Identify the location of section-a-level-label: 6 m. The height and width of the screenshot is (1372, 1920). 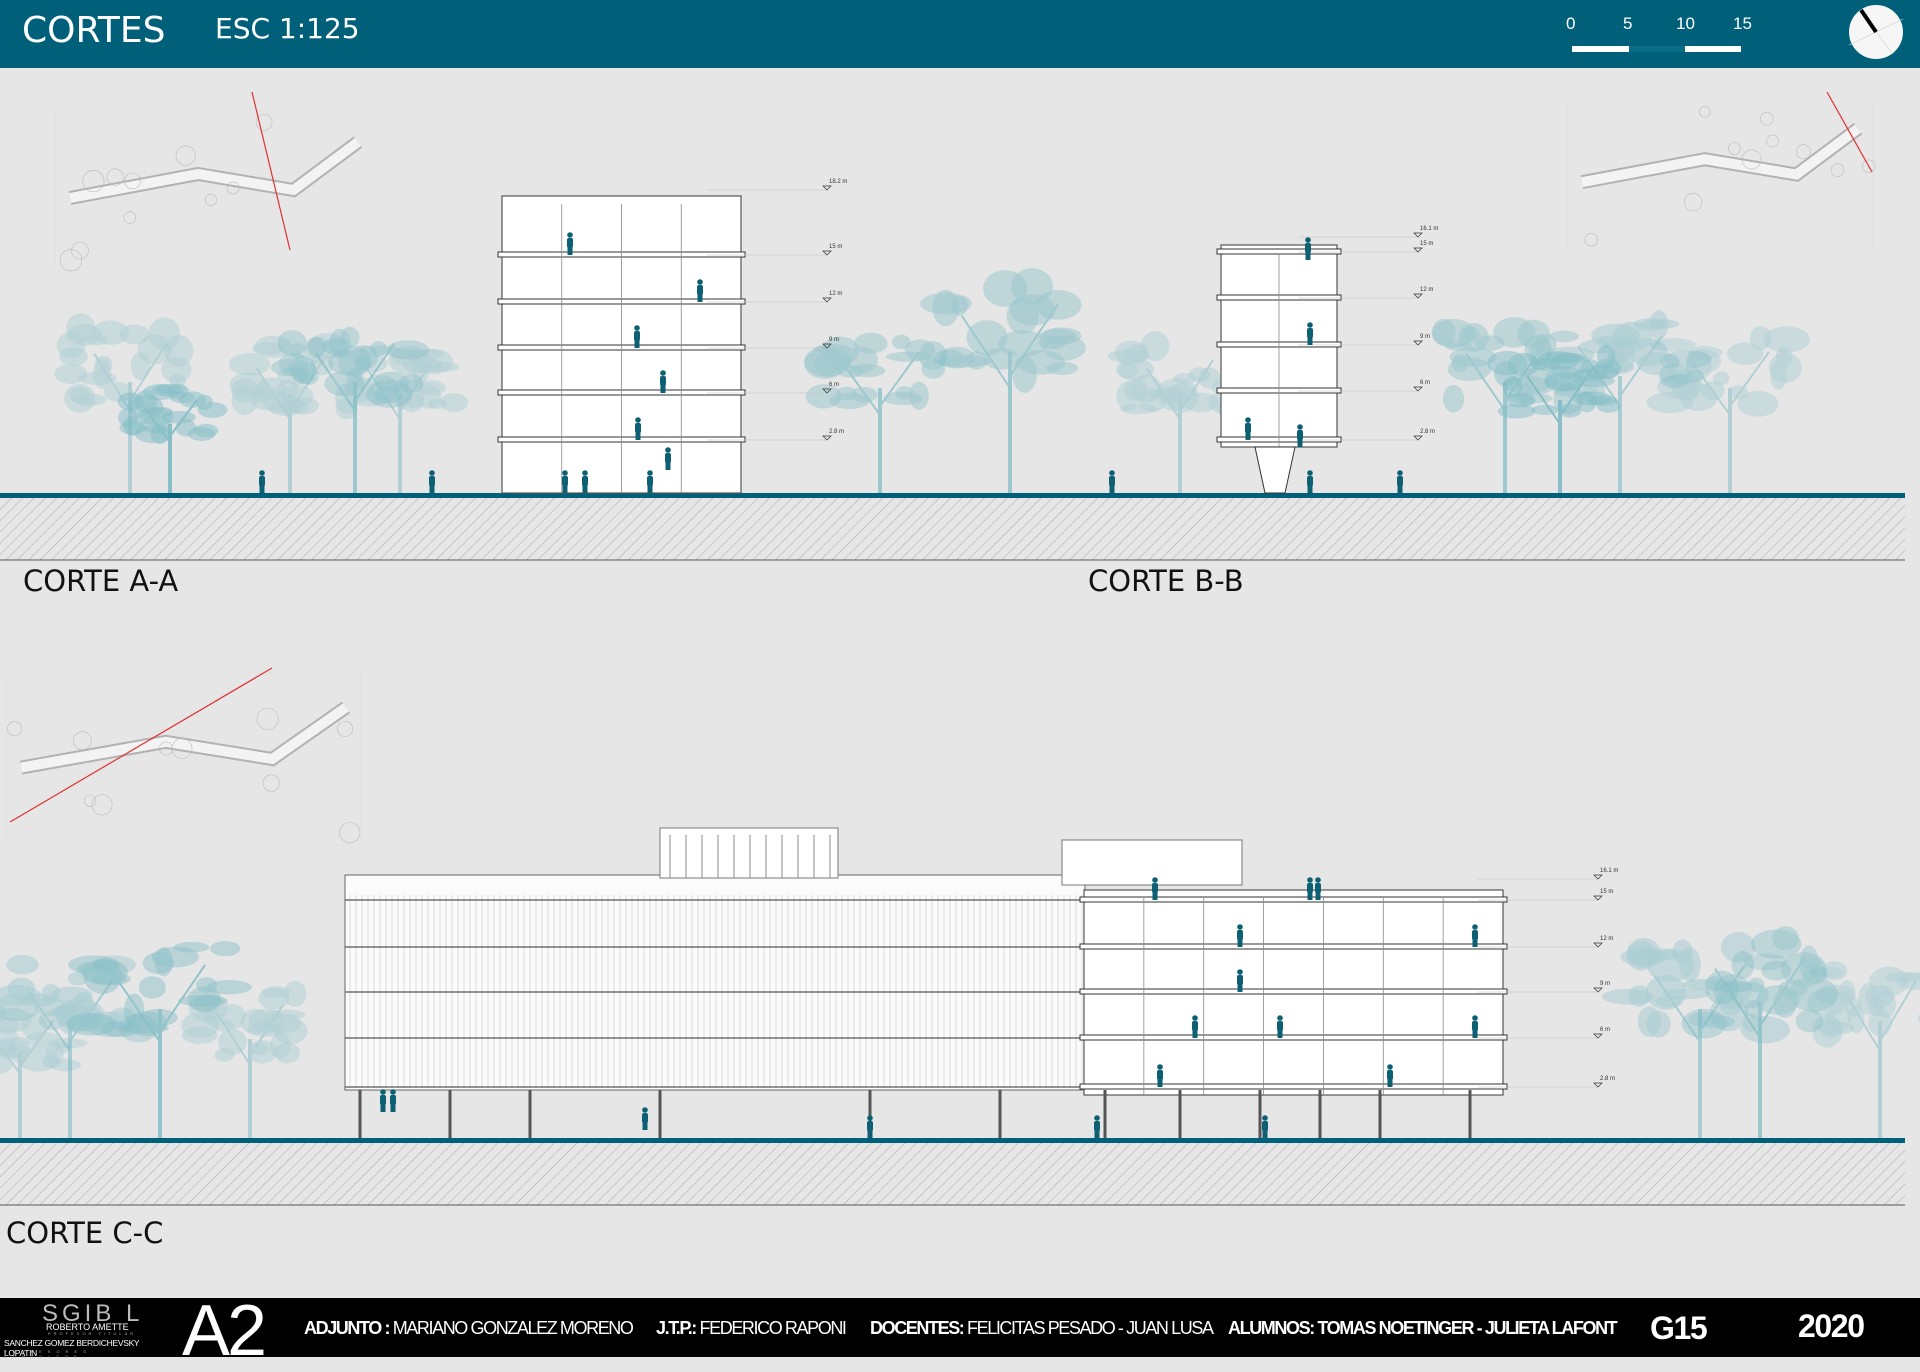
(834, 385).